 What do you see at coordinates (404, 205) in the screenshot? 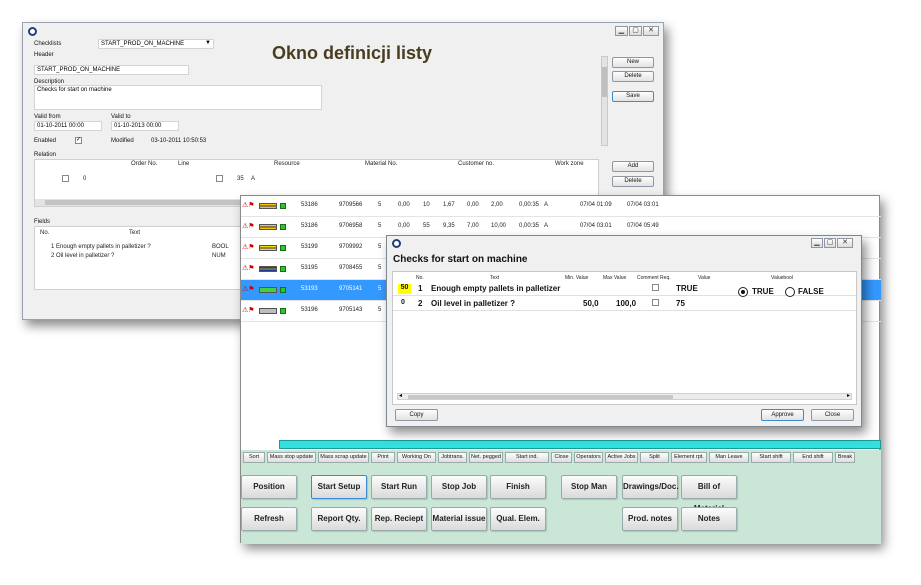
I see `order-cell-c2: 0,00` at bounding box center [404, 205].